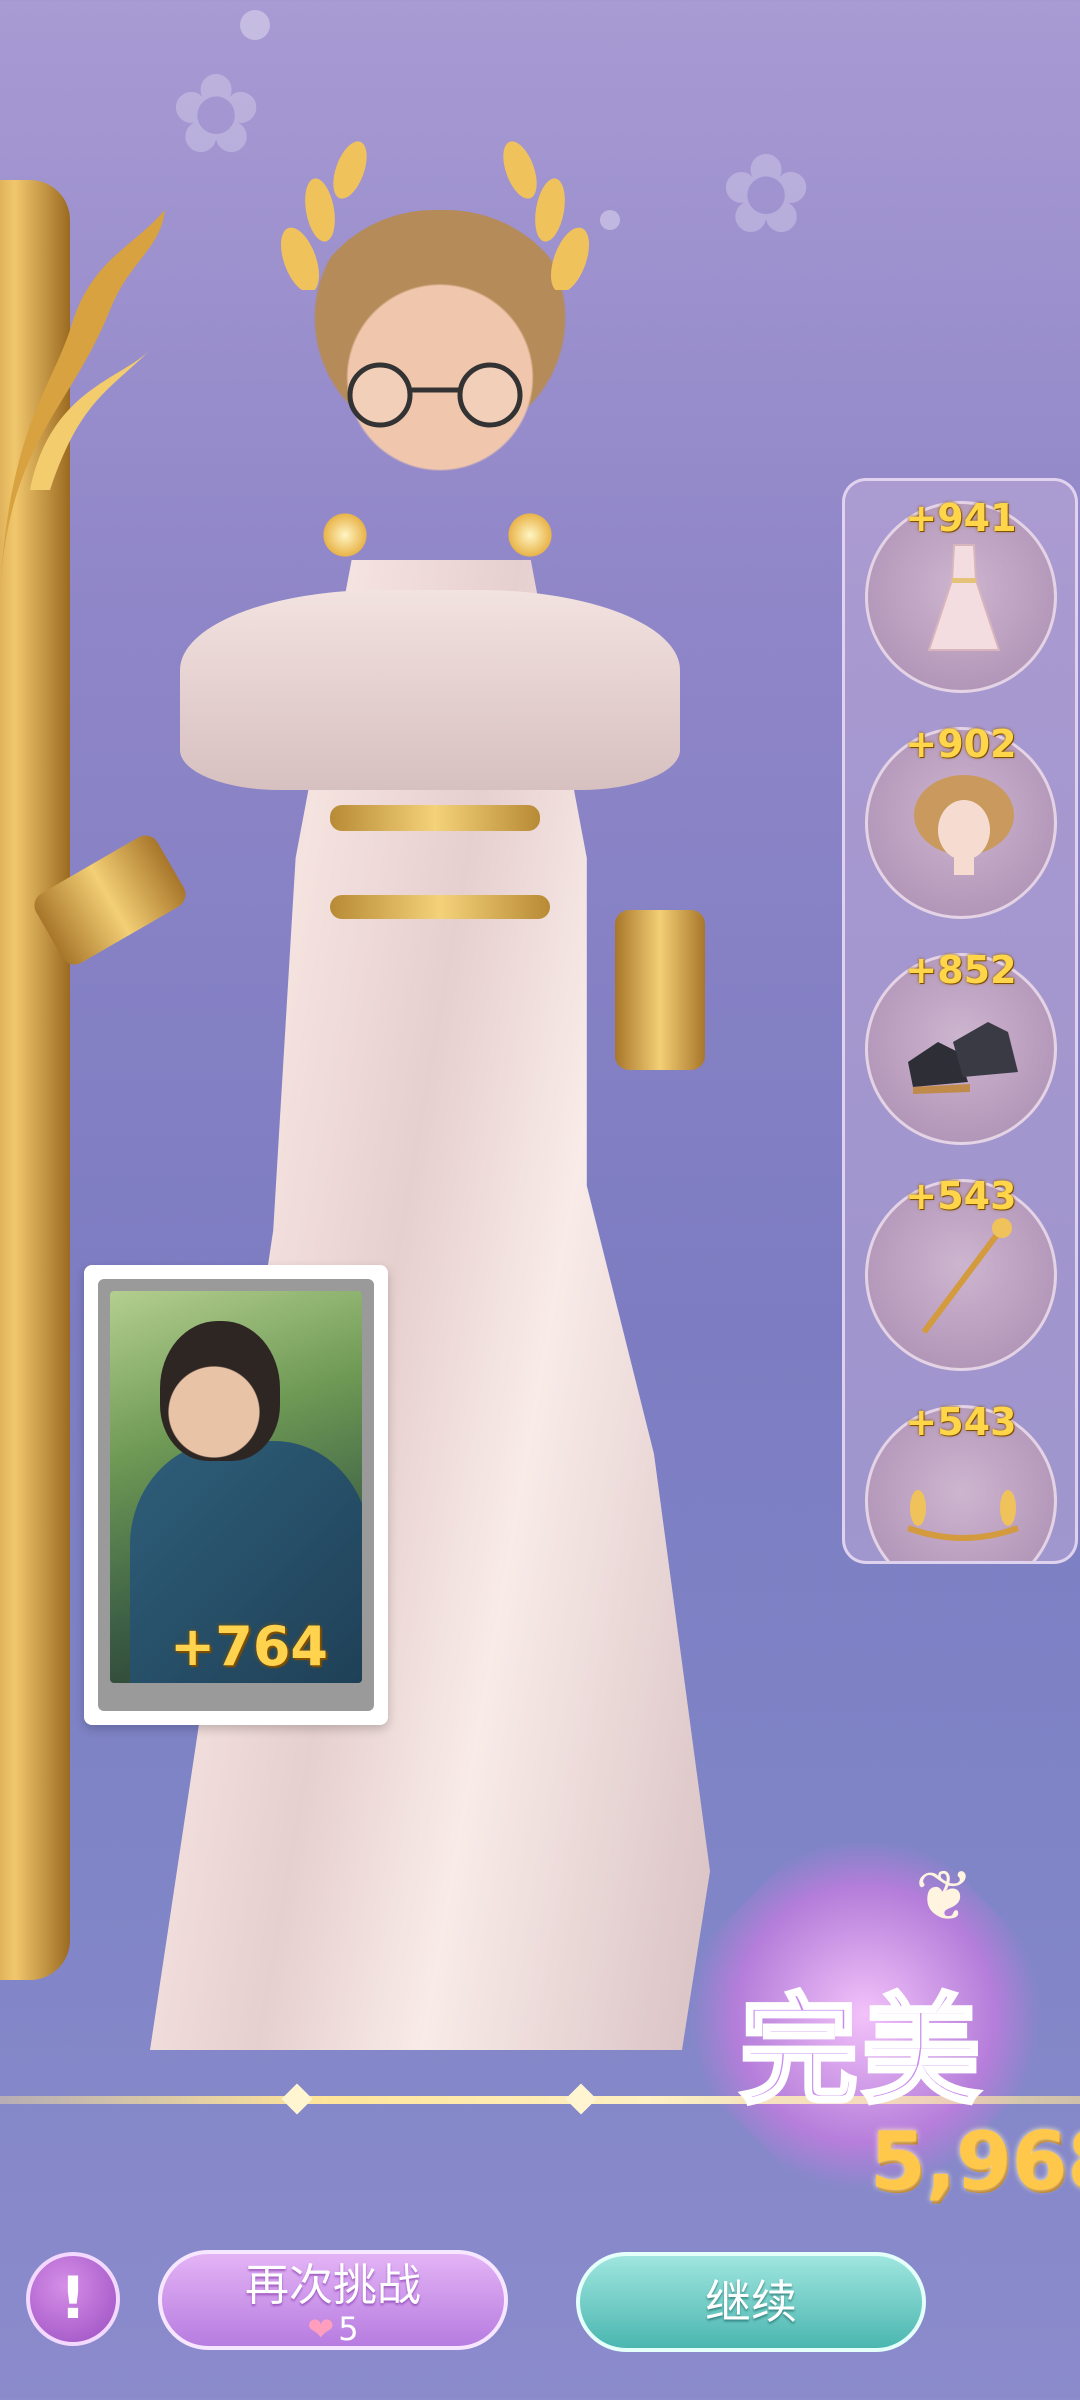 This screenshot has height=2400, width=1080. I want to click on item-scepter: +543, so click(961, 1272).